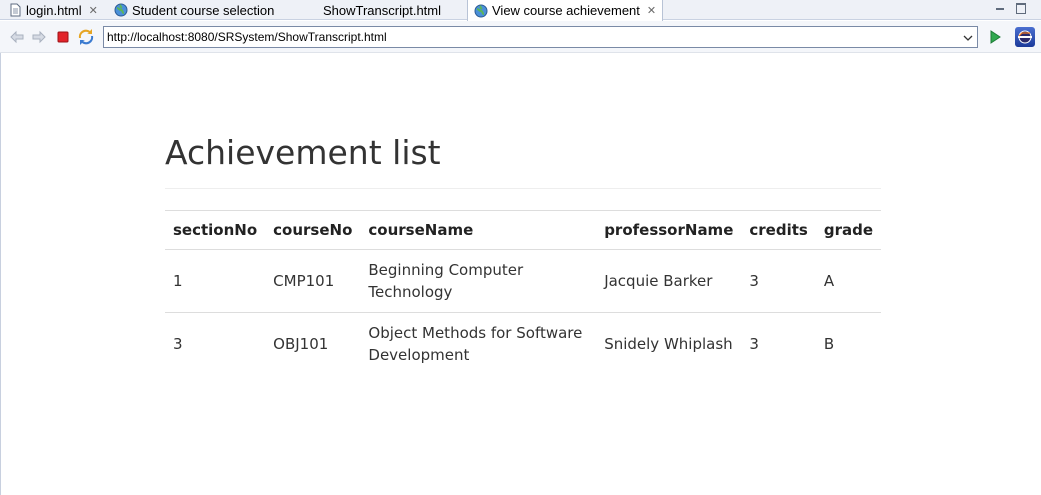 This screenshot has height=495, width=1041. I want to click on forward-arrow-icon, so click(39, 37).